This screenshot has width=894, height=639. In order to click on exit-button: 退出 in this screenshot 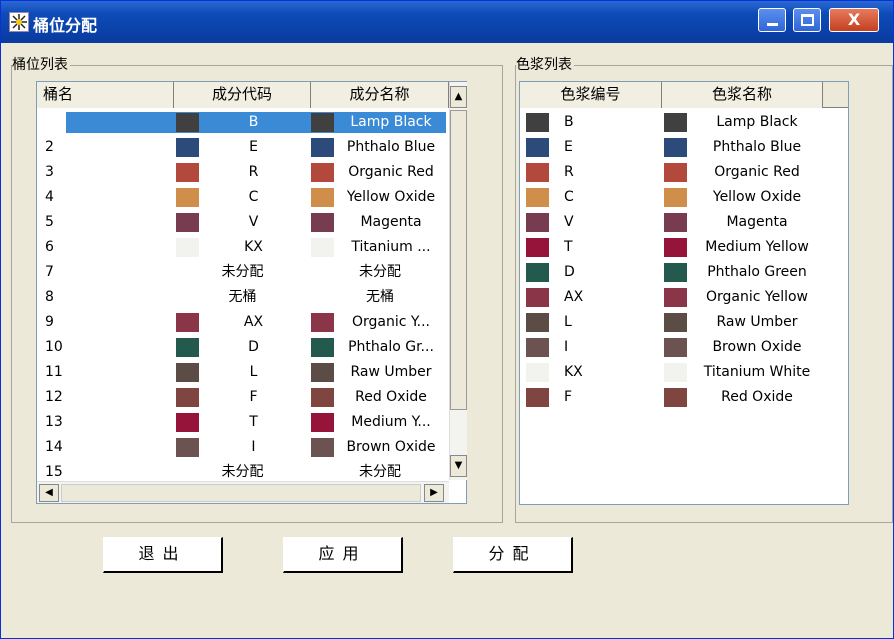, I will do `click(163, 555)`.